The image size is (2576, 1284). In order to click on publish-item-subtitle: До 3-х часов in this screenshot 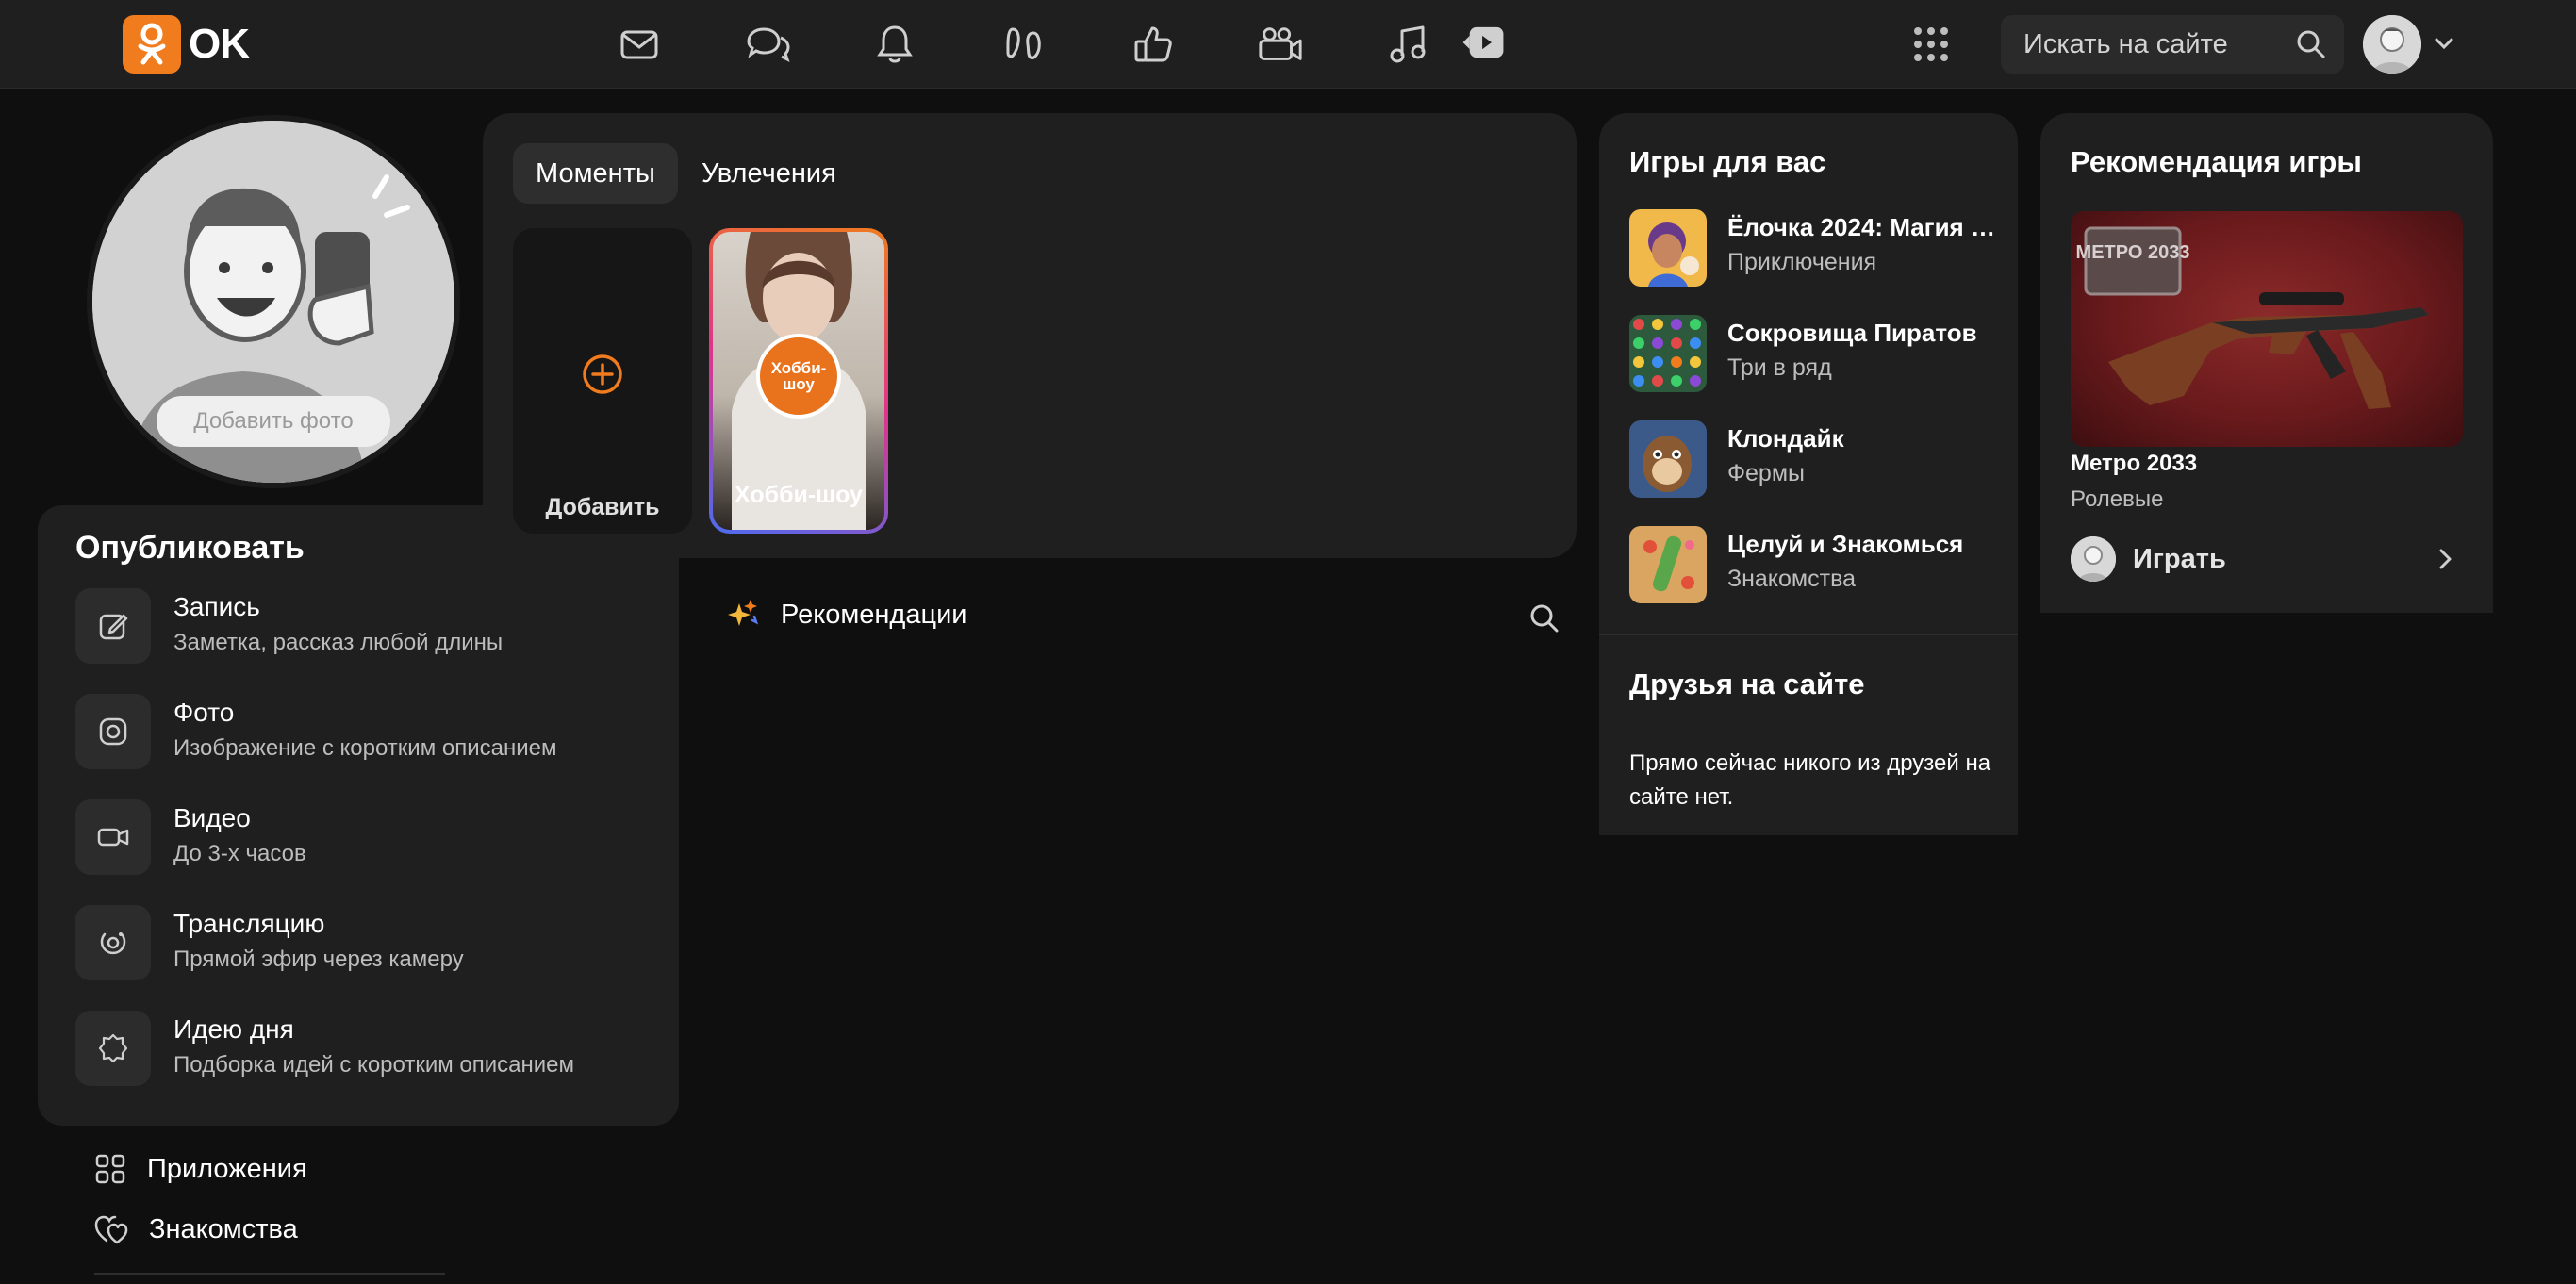, I will do `click(239, 854)`.